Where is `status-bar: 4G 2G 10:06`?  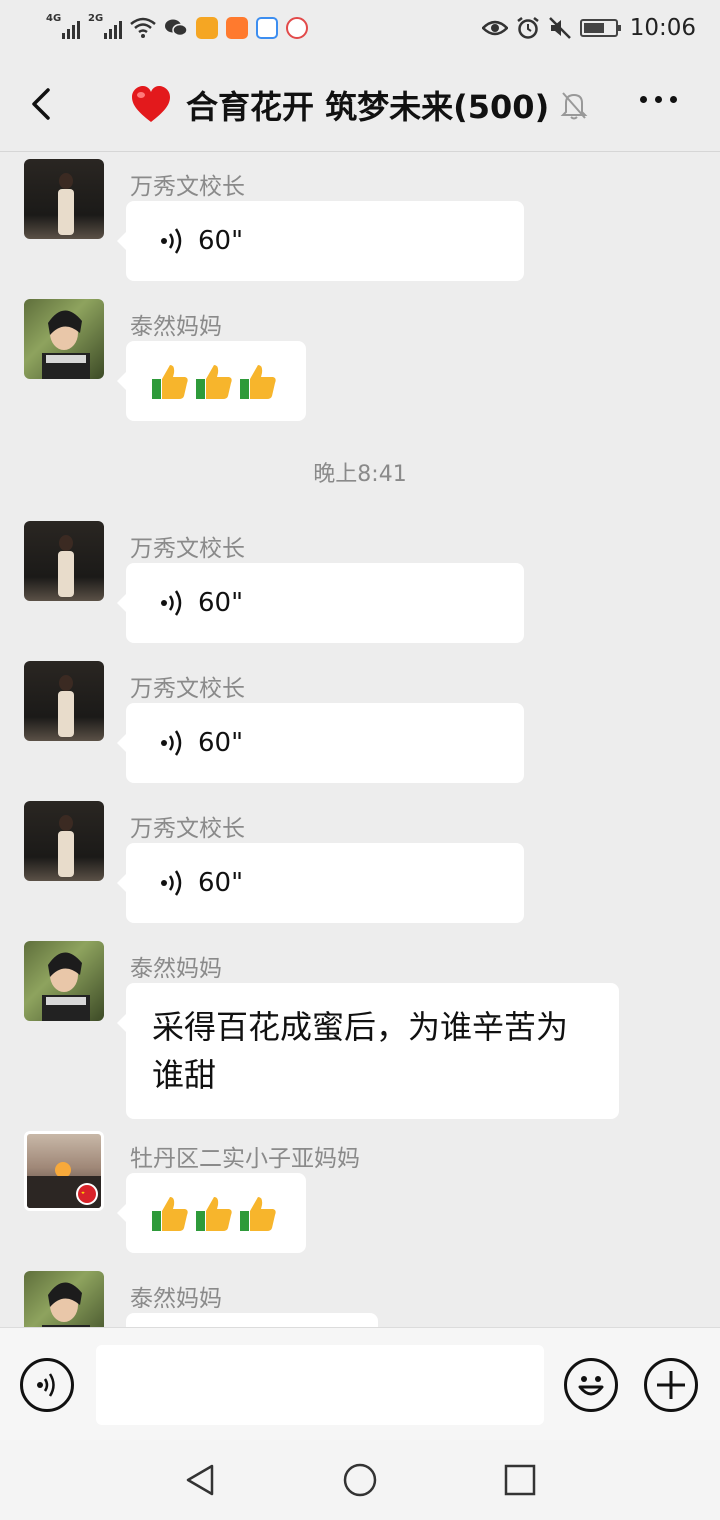 status-bar: 4G 2G 10:06 is located at coordinates (360, 28).